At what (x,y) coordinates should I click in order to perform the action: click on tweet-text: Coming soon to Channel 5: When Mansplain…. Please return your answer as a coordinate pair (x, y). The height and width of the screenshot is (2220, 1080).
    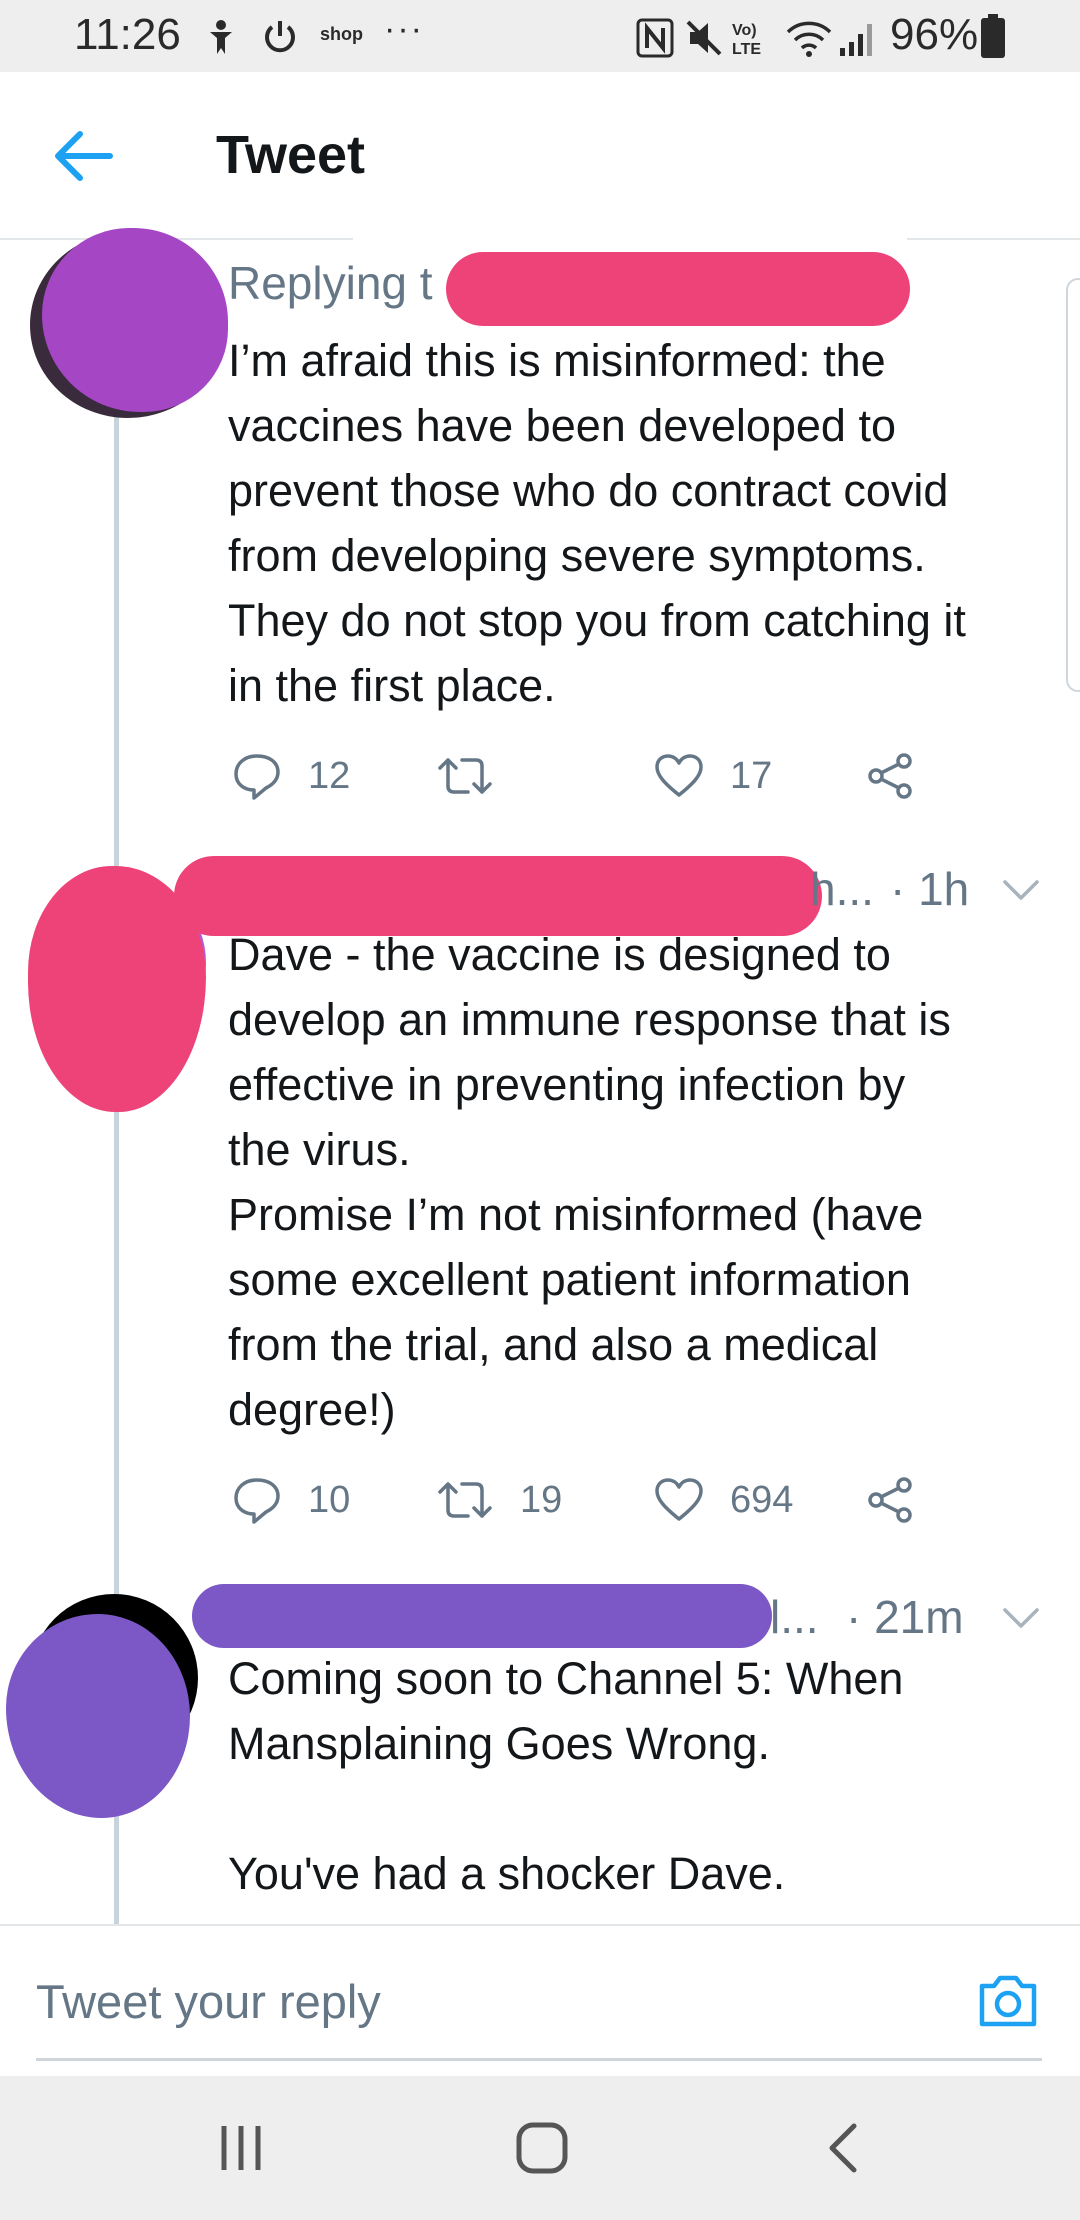
    Looking at the image, I should click on (566, 1776).